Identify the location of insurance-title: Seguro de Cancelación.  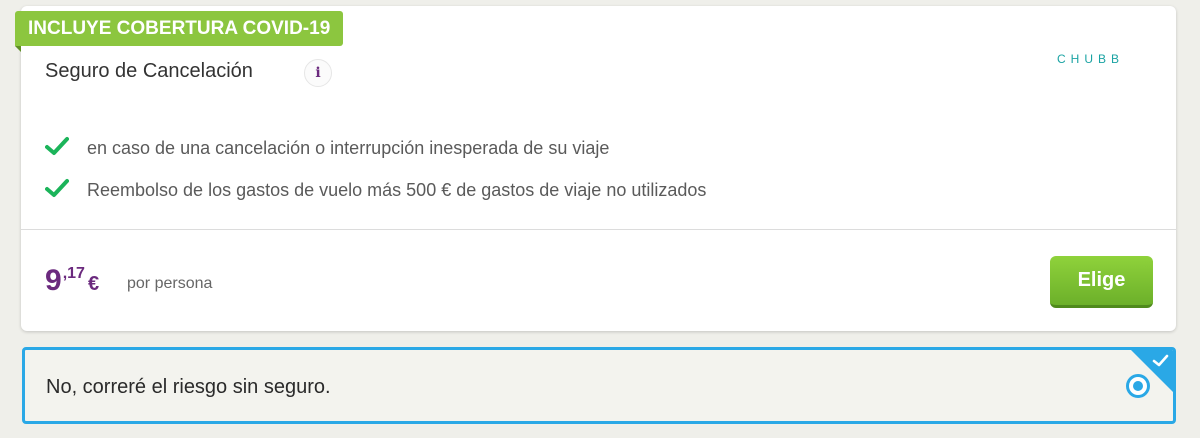
(149, 71).